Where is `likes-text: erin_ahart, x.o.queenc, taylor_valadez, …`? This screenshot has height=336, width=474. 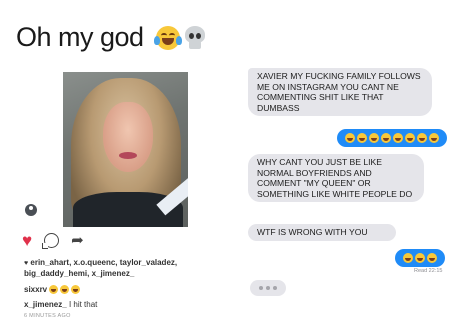 likes-text: erin_ahart, x.o.queenc, taylor_valadez, … is located at coordinates (100, 268).